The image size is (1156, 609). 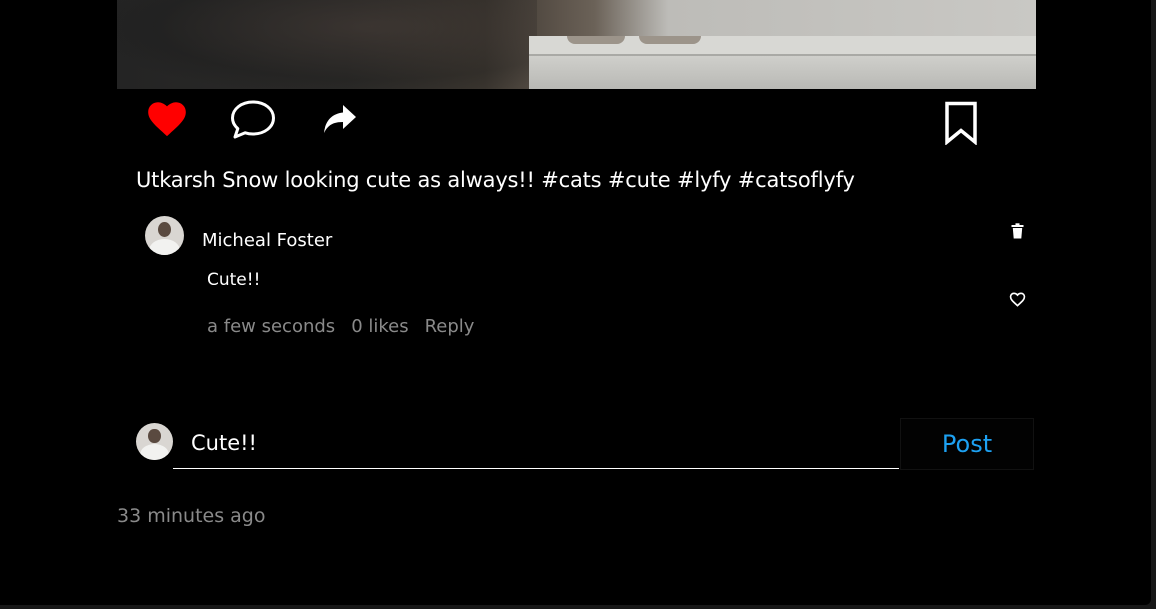 What do you see at coordinates (348, 326) in the screenshot?
I see `comment-meta: a few seconds 0 likes Reply` at bounding box center [348, 326].